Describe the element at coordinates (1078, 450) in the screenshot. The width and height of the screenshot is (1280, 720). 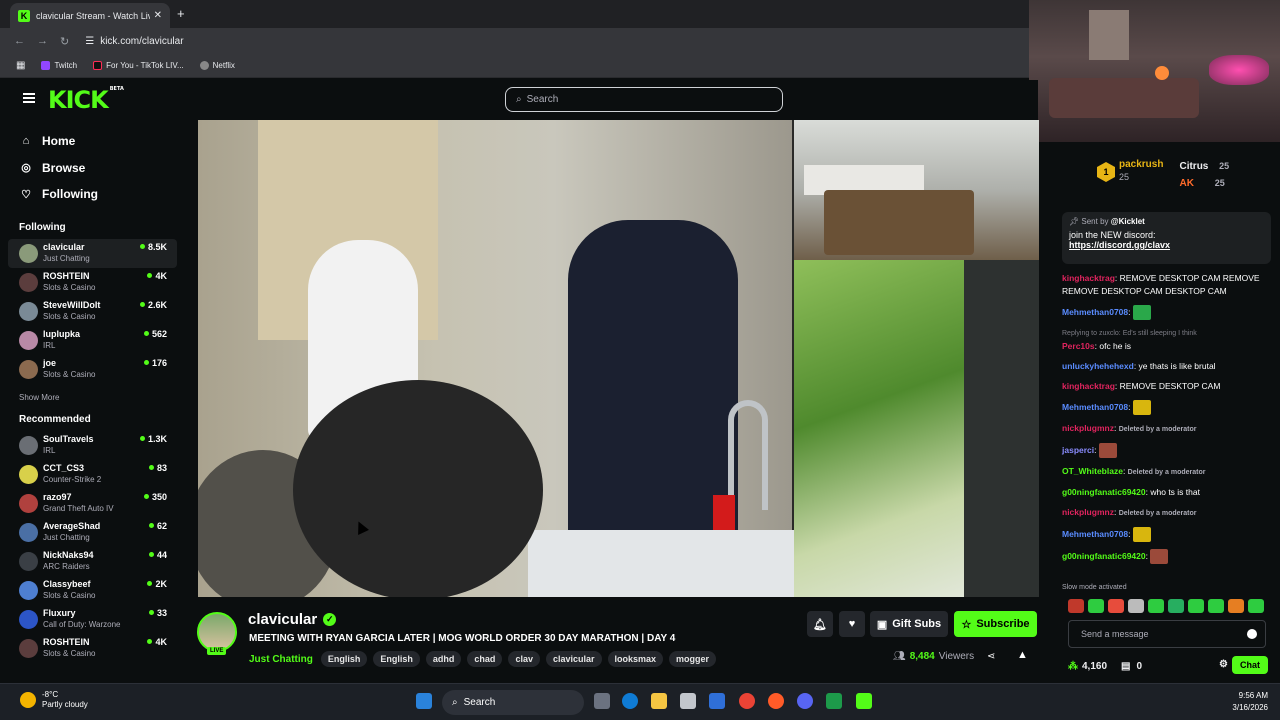
I see `chat-username: jasperci` at that location.